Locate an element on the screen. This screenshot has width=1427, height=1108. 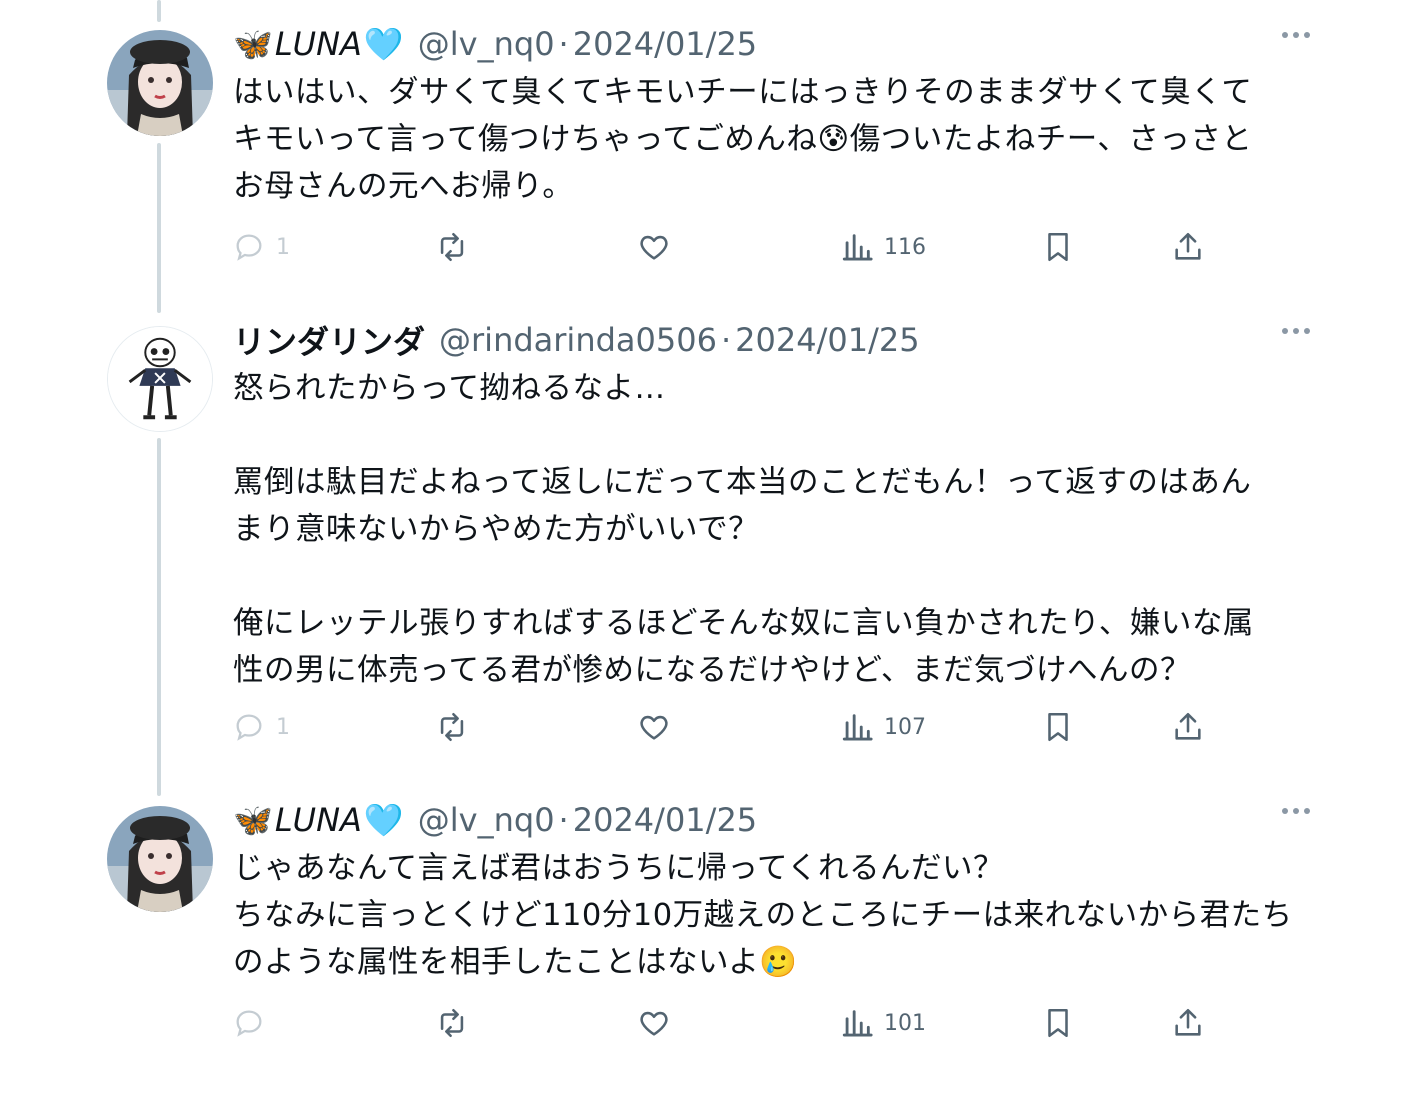
display-name: リンダリンダ is located at coordinates (329, 340).